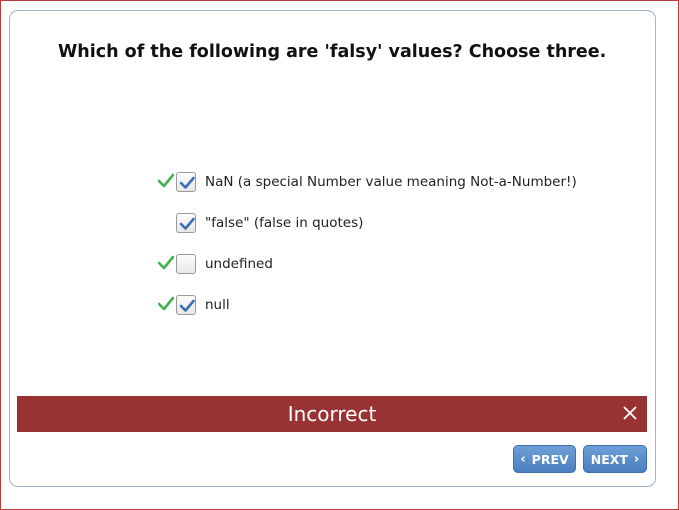 Image resolution: width=679 pixels, height=510 pixels. What do you see at coordinates (375, 307) in the screenshot?
I see `option-null: null` at bounding box center [375, 307].